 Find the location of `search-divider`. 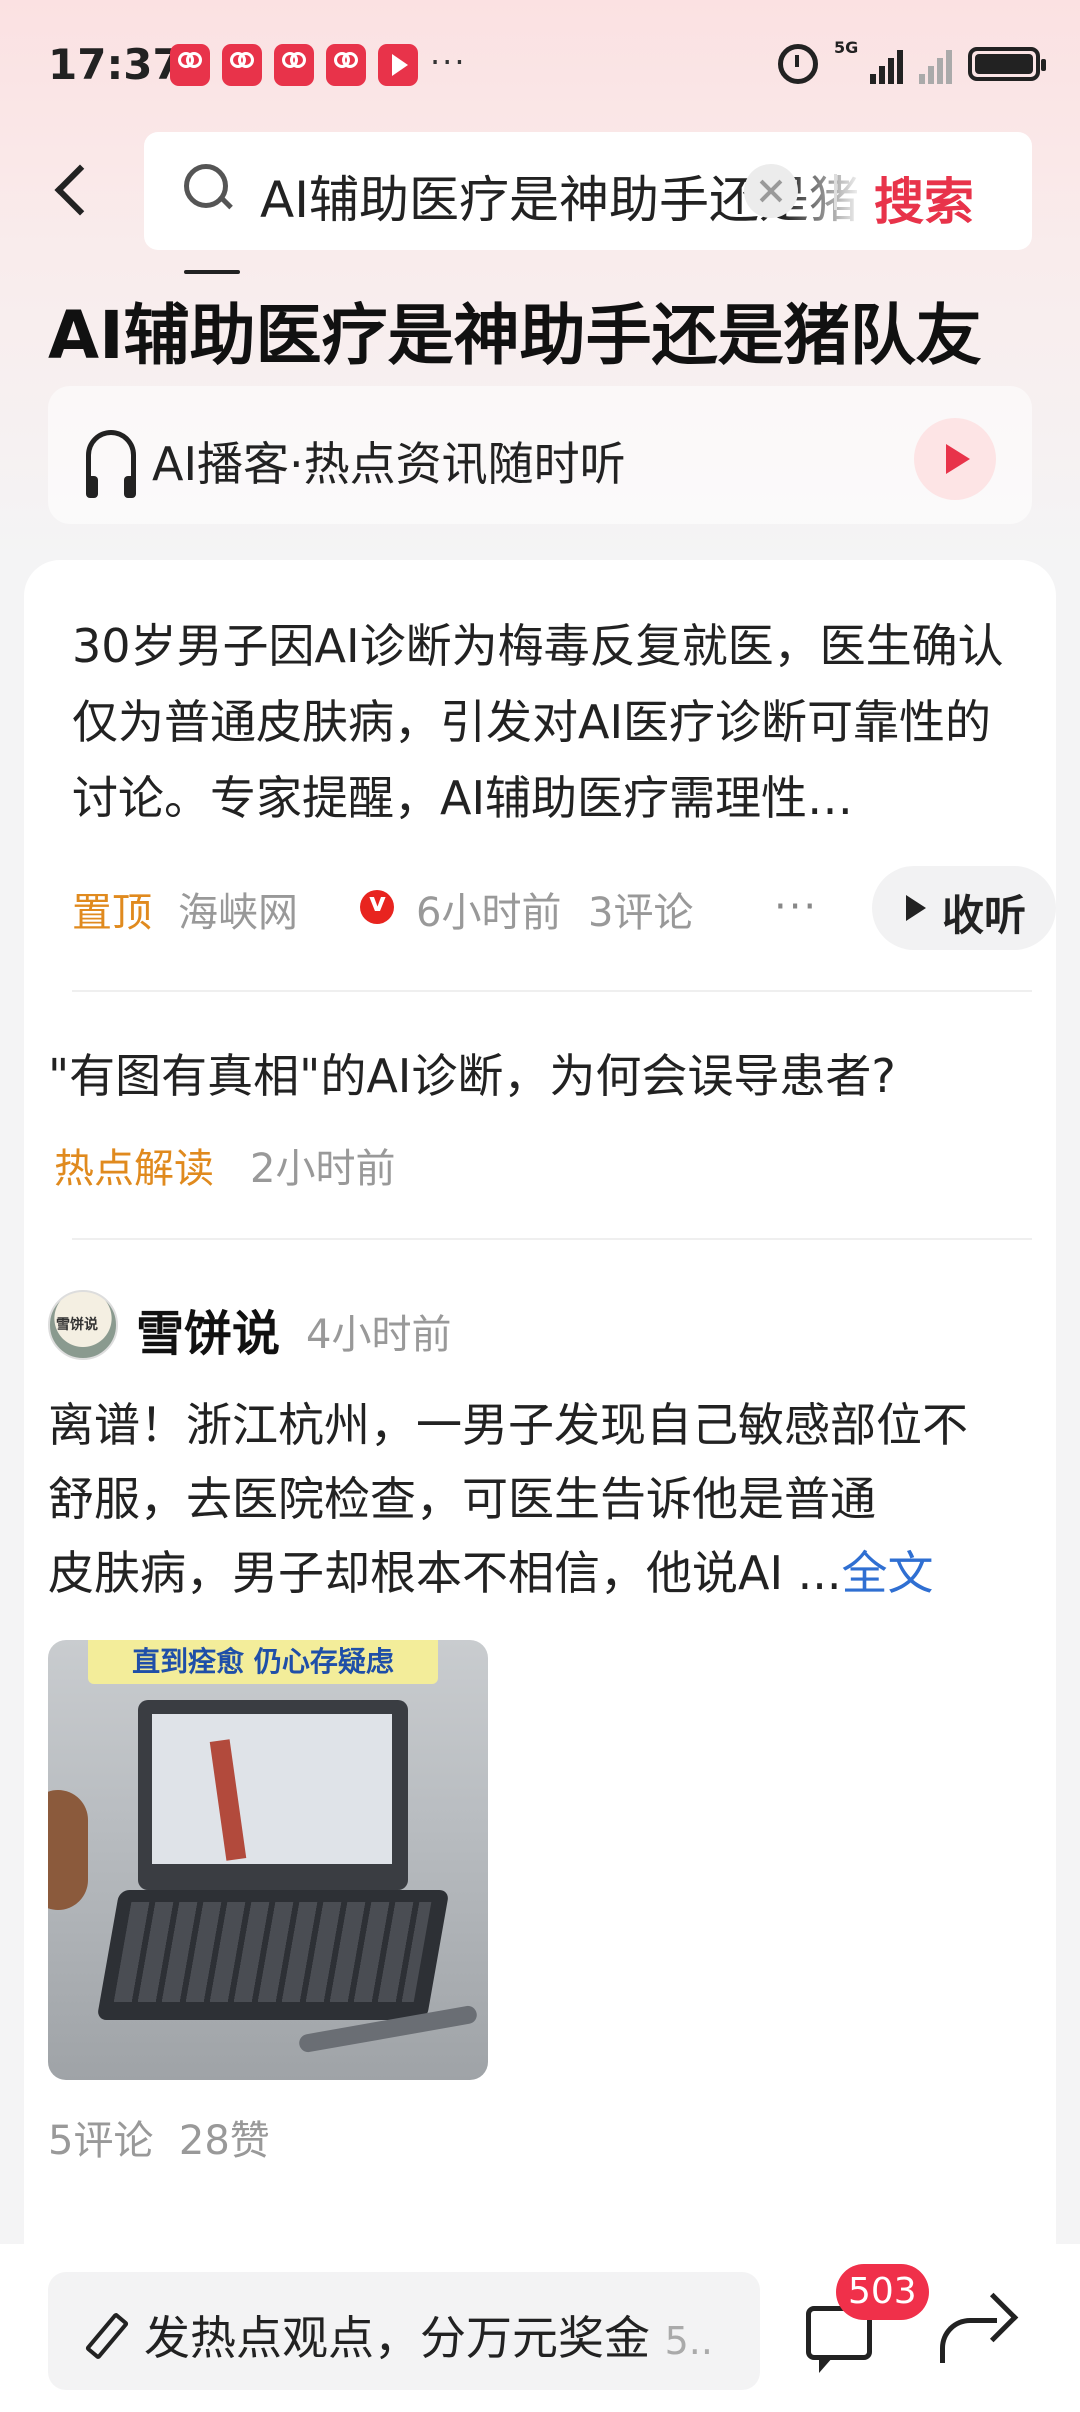

search-divider is located at coordinates (835, 192).